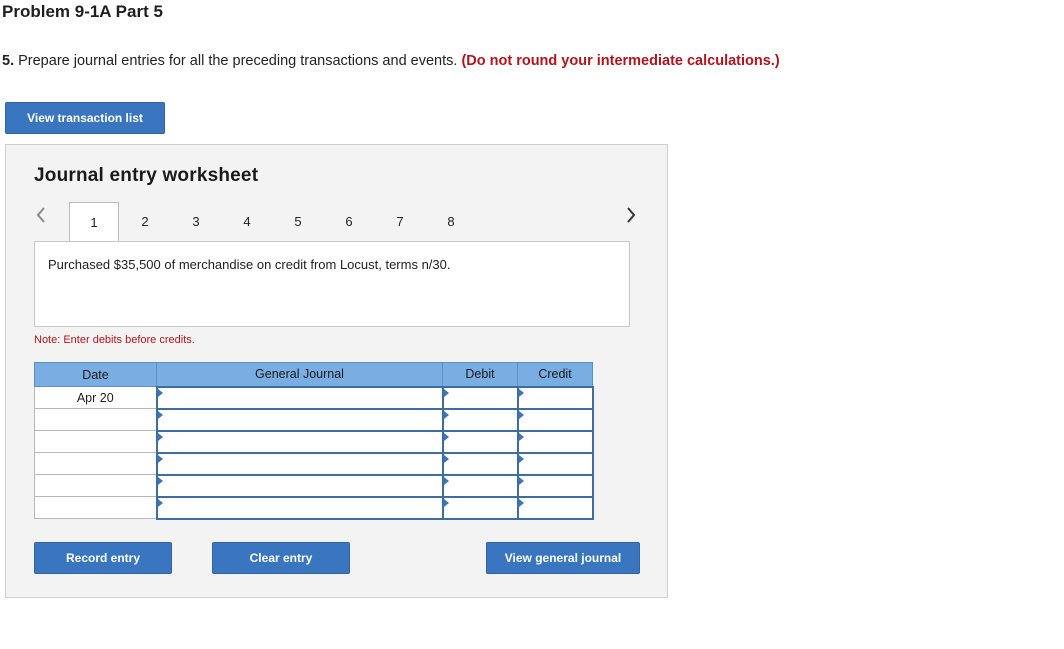 Image resolution: width=1064 pixels, height=649 pixels. Describe the element at coordinates (85, 118) in the screenshot. I see `view-transaction-list-button: View transaction list` at that location.